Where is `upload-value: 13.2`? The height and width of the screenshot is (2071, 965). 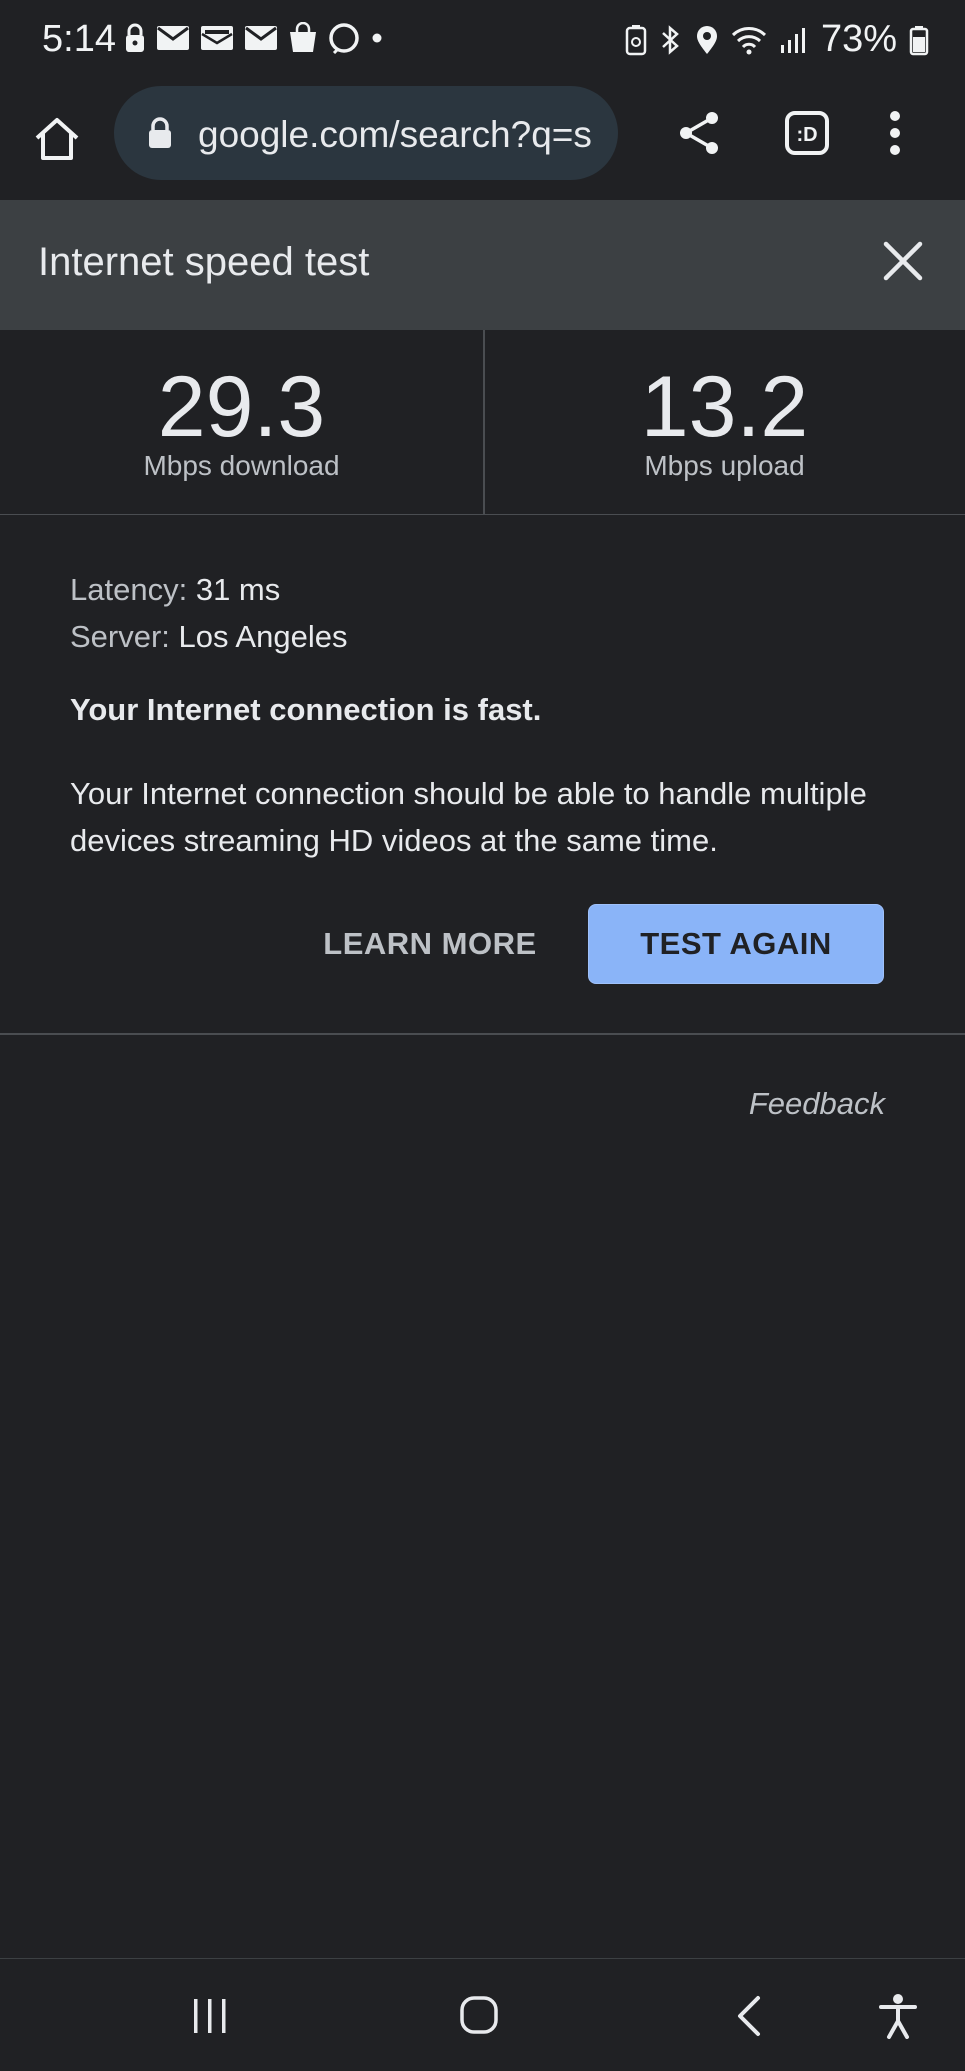 upload-value: 13.2 is located at coordinates (724, 407).